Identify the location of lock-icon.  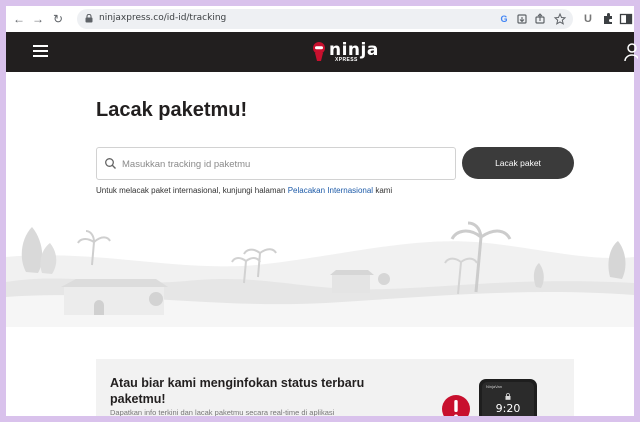
(89, 18).